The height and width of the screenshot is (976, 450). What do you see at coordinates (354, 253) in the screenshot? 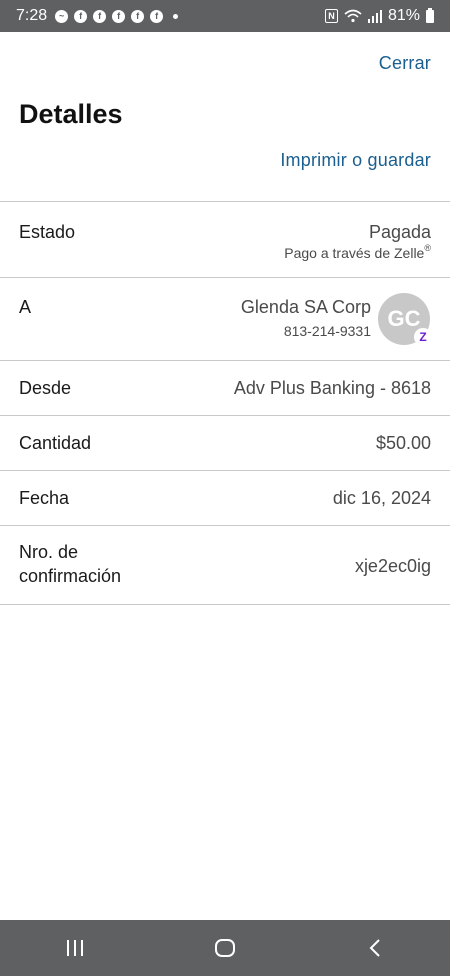
I see `payment-method-label: Pago a través de Zelle` at bounding box center [354, 253].